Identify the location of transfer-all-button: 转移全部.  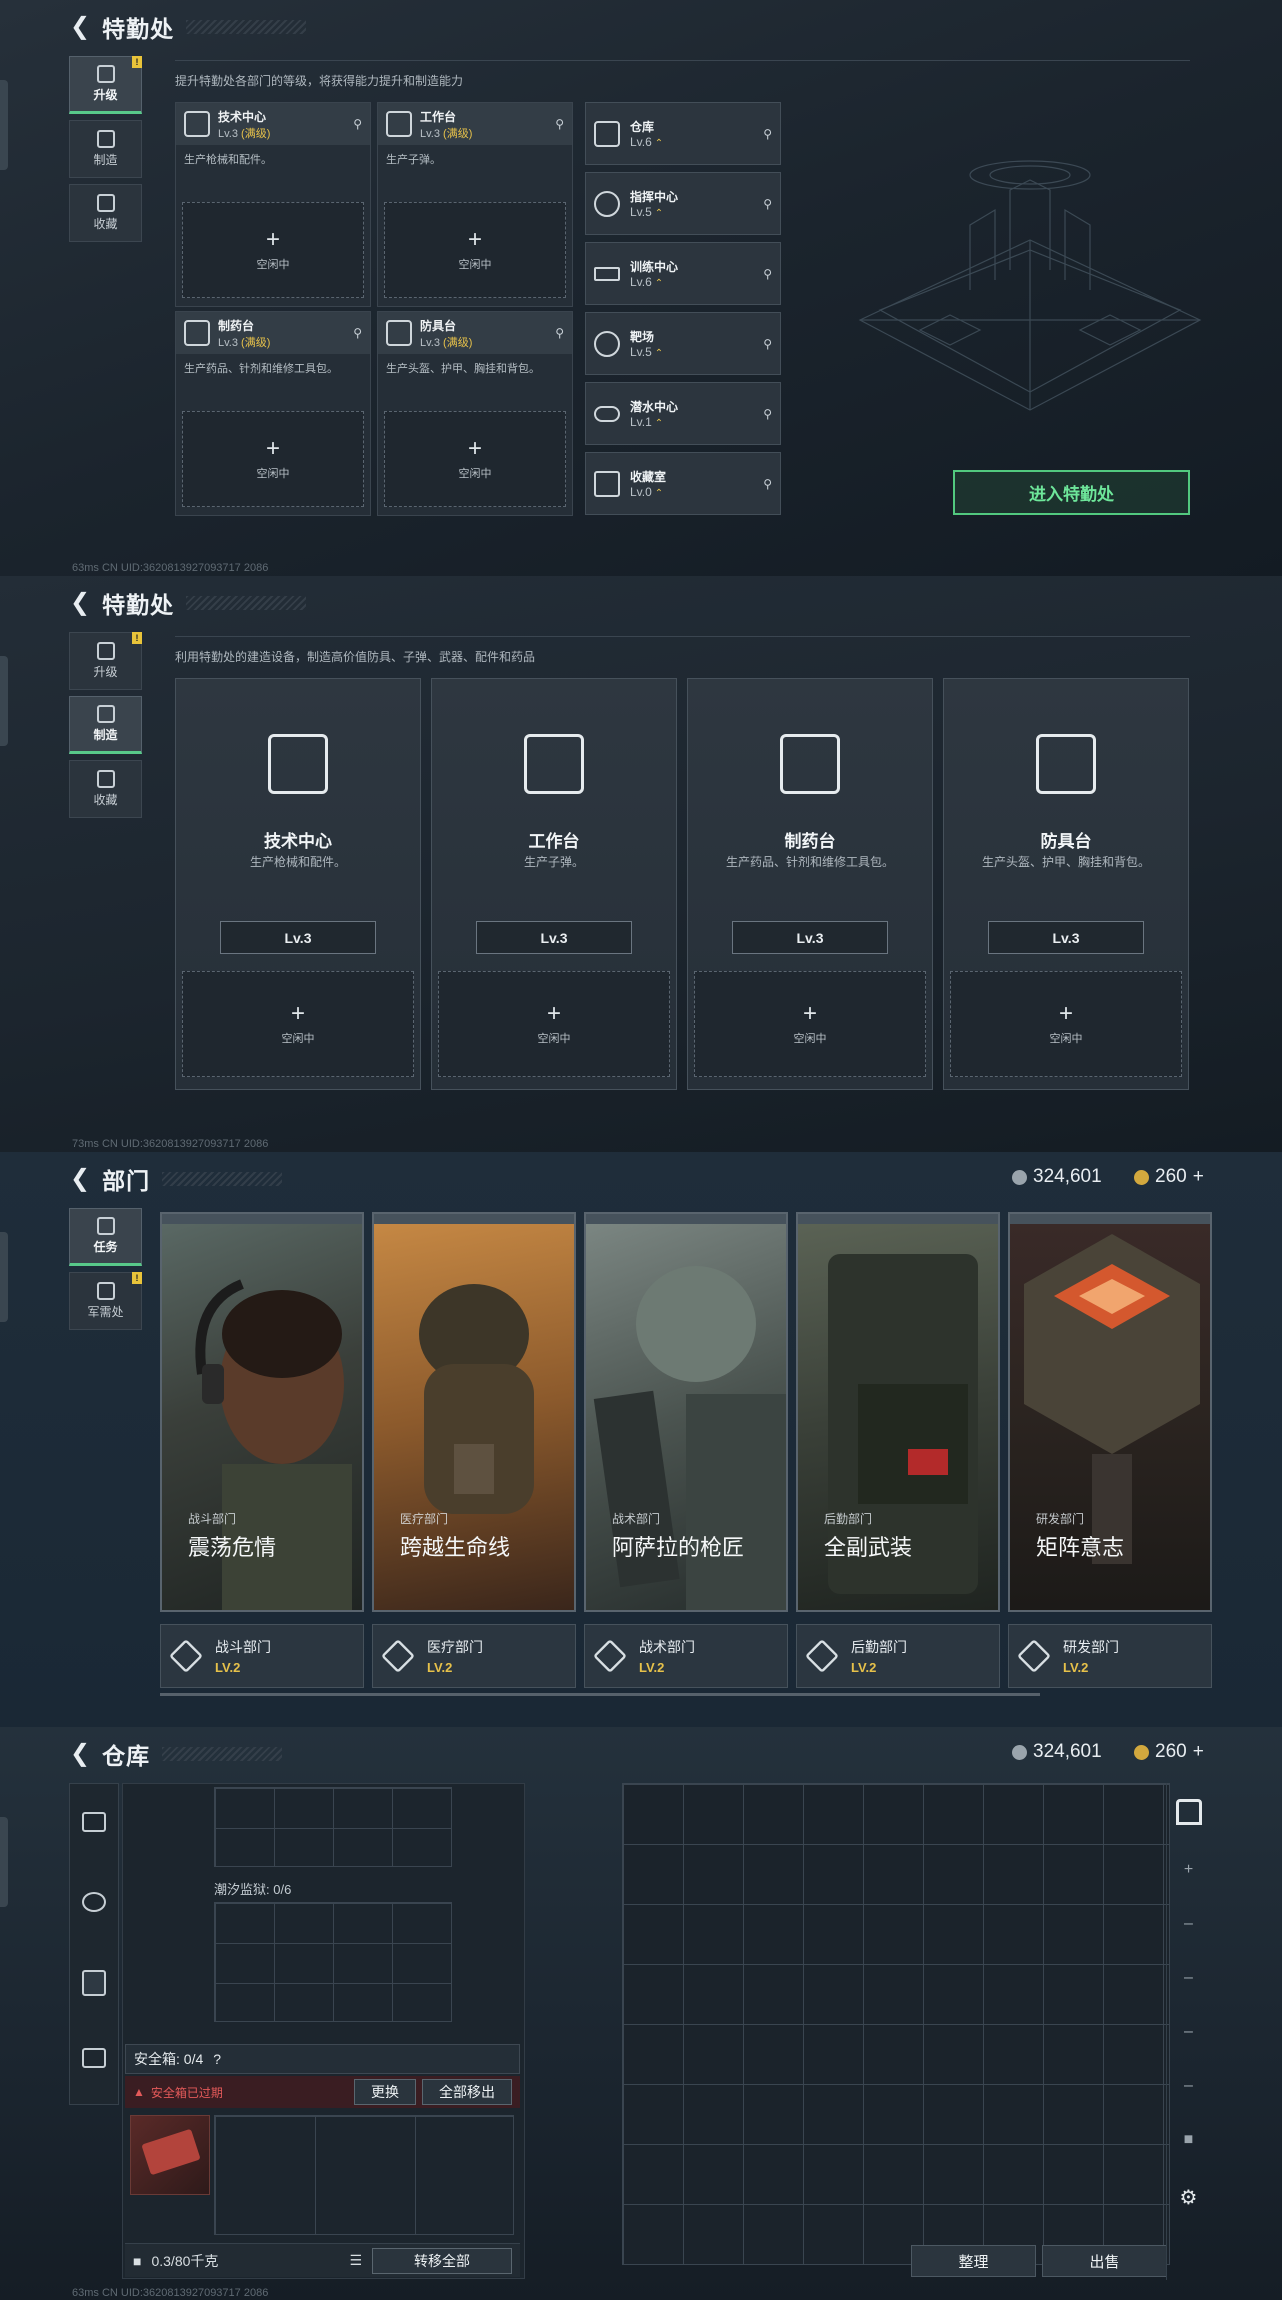
(442, 2260).